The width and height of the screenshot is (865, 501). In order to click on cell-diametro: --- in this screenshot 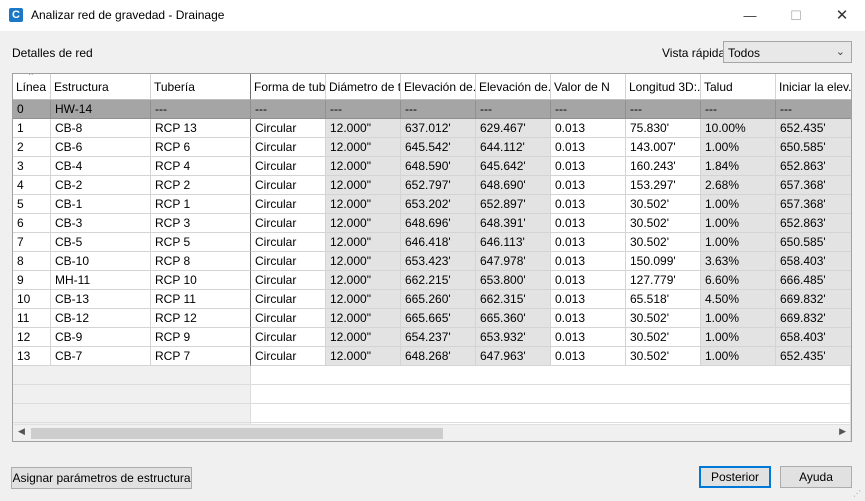, I will do `click(363, 109)`.